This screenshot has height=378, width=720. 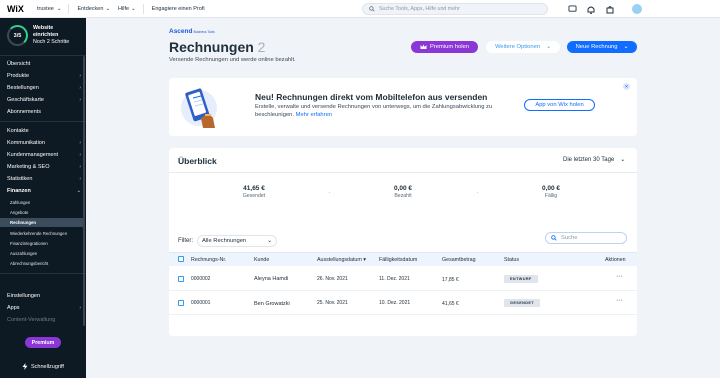 I want to click on sidebar-item-marketing: Marketing & SEO ›, so click(x=44, y=167).